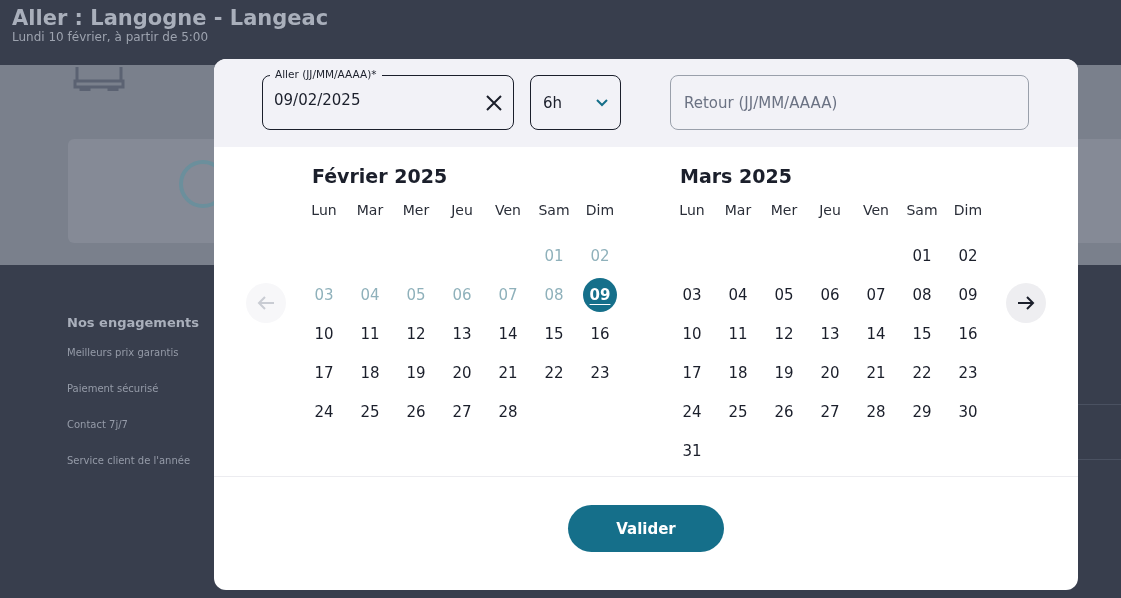  I want to click on month-title: Février 2025, so click(380, 176).